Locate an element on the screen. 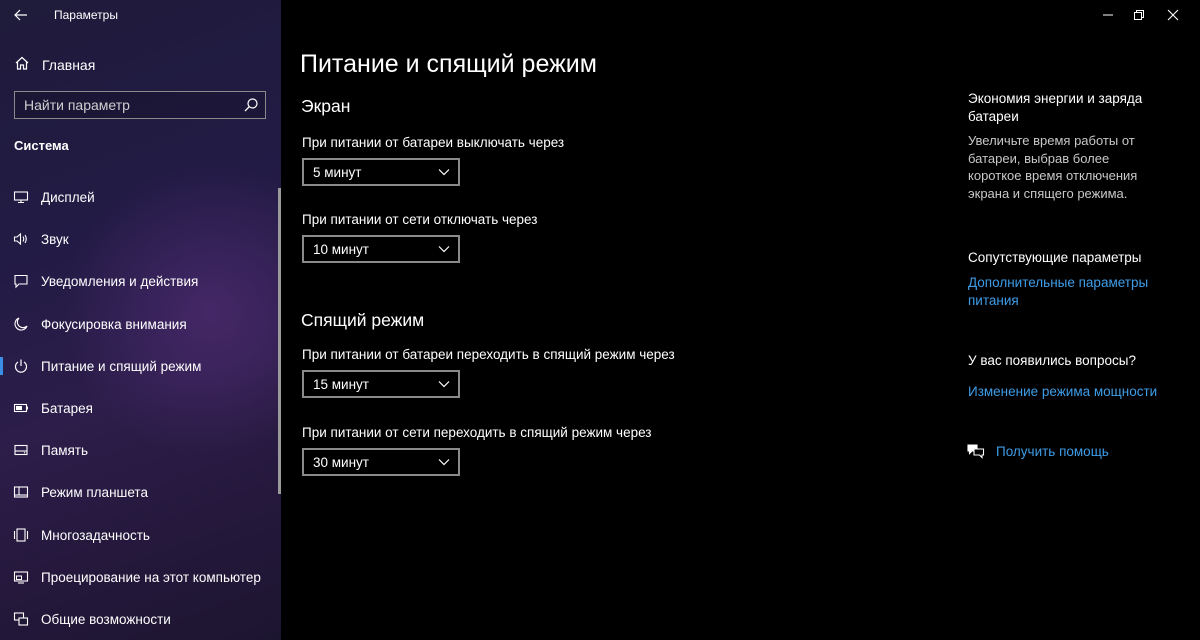 The image size is (1200, 640). sidebar-item-battery: Батарея is located at coordinates (140, 408).